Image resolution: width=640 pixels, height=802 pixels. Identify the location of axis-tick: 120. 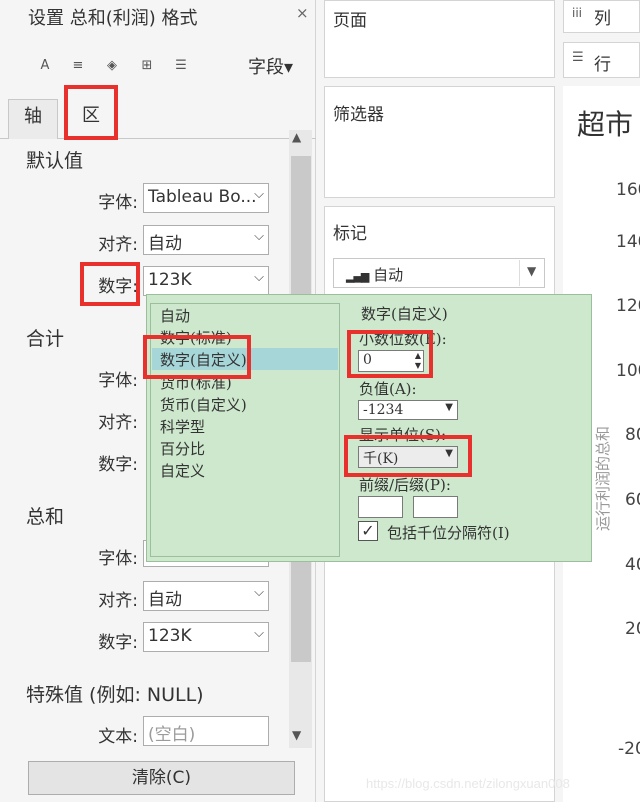
(628, 306).